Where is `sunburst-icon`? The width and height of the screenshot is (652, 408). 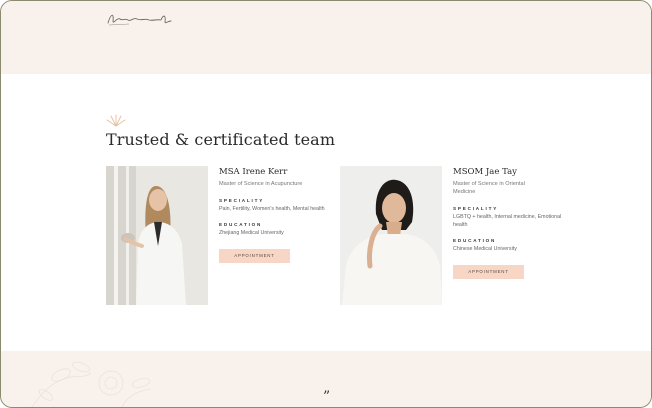
sunburst-icon is located at coordinates (116, 120).